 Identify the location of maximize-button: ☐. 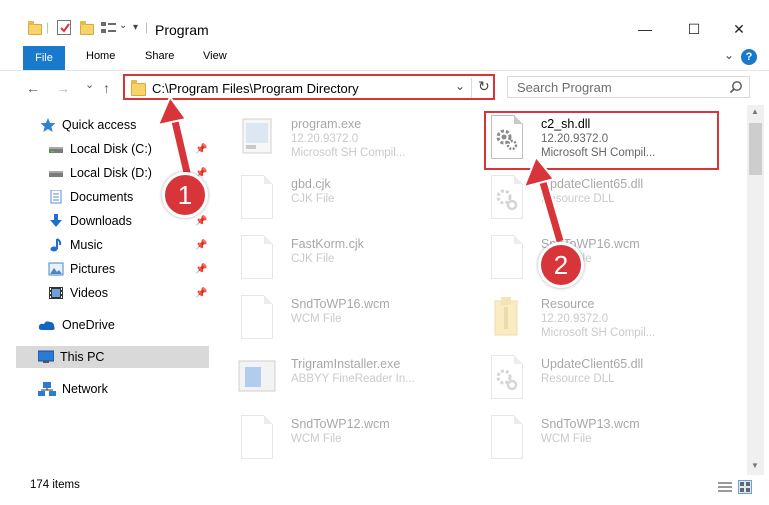
(694, 29).